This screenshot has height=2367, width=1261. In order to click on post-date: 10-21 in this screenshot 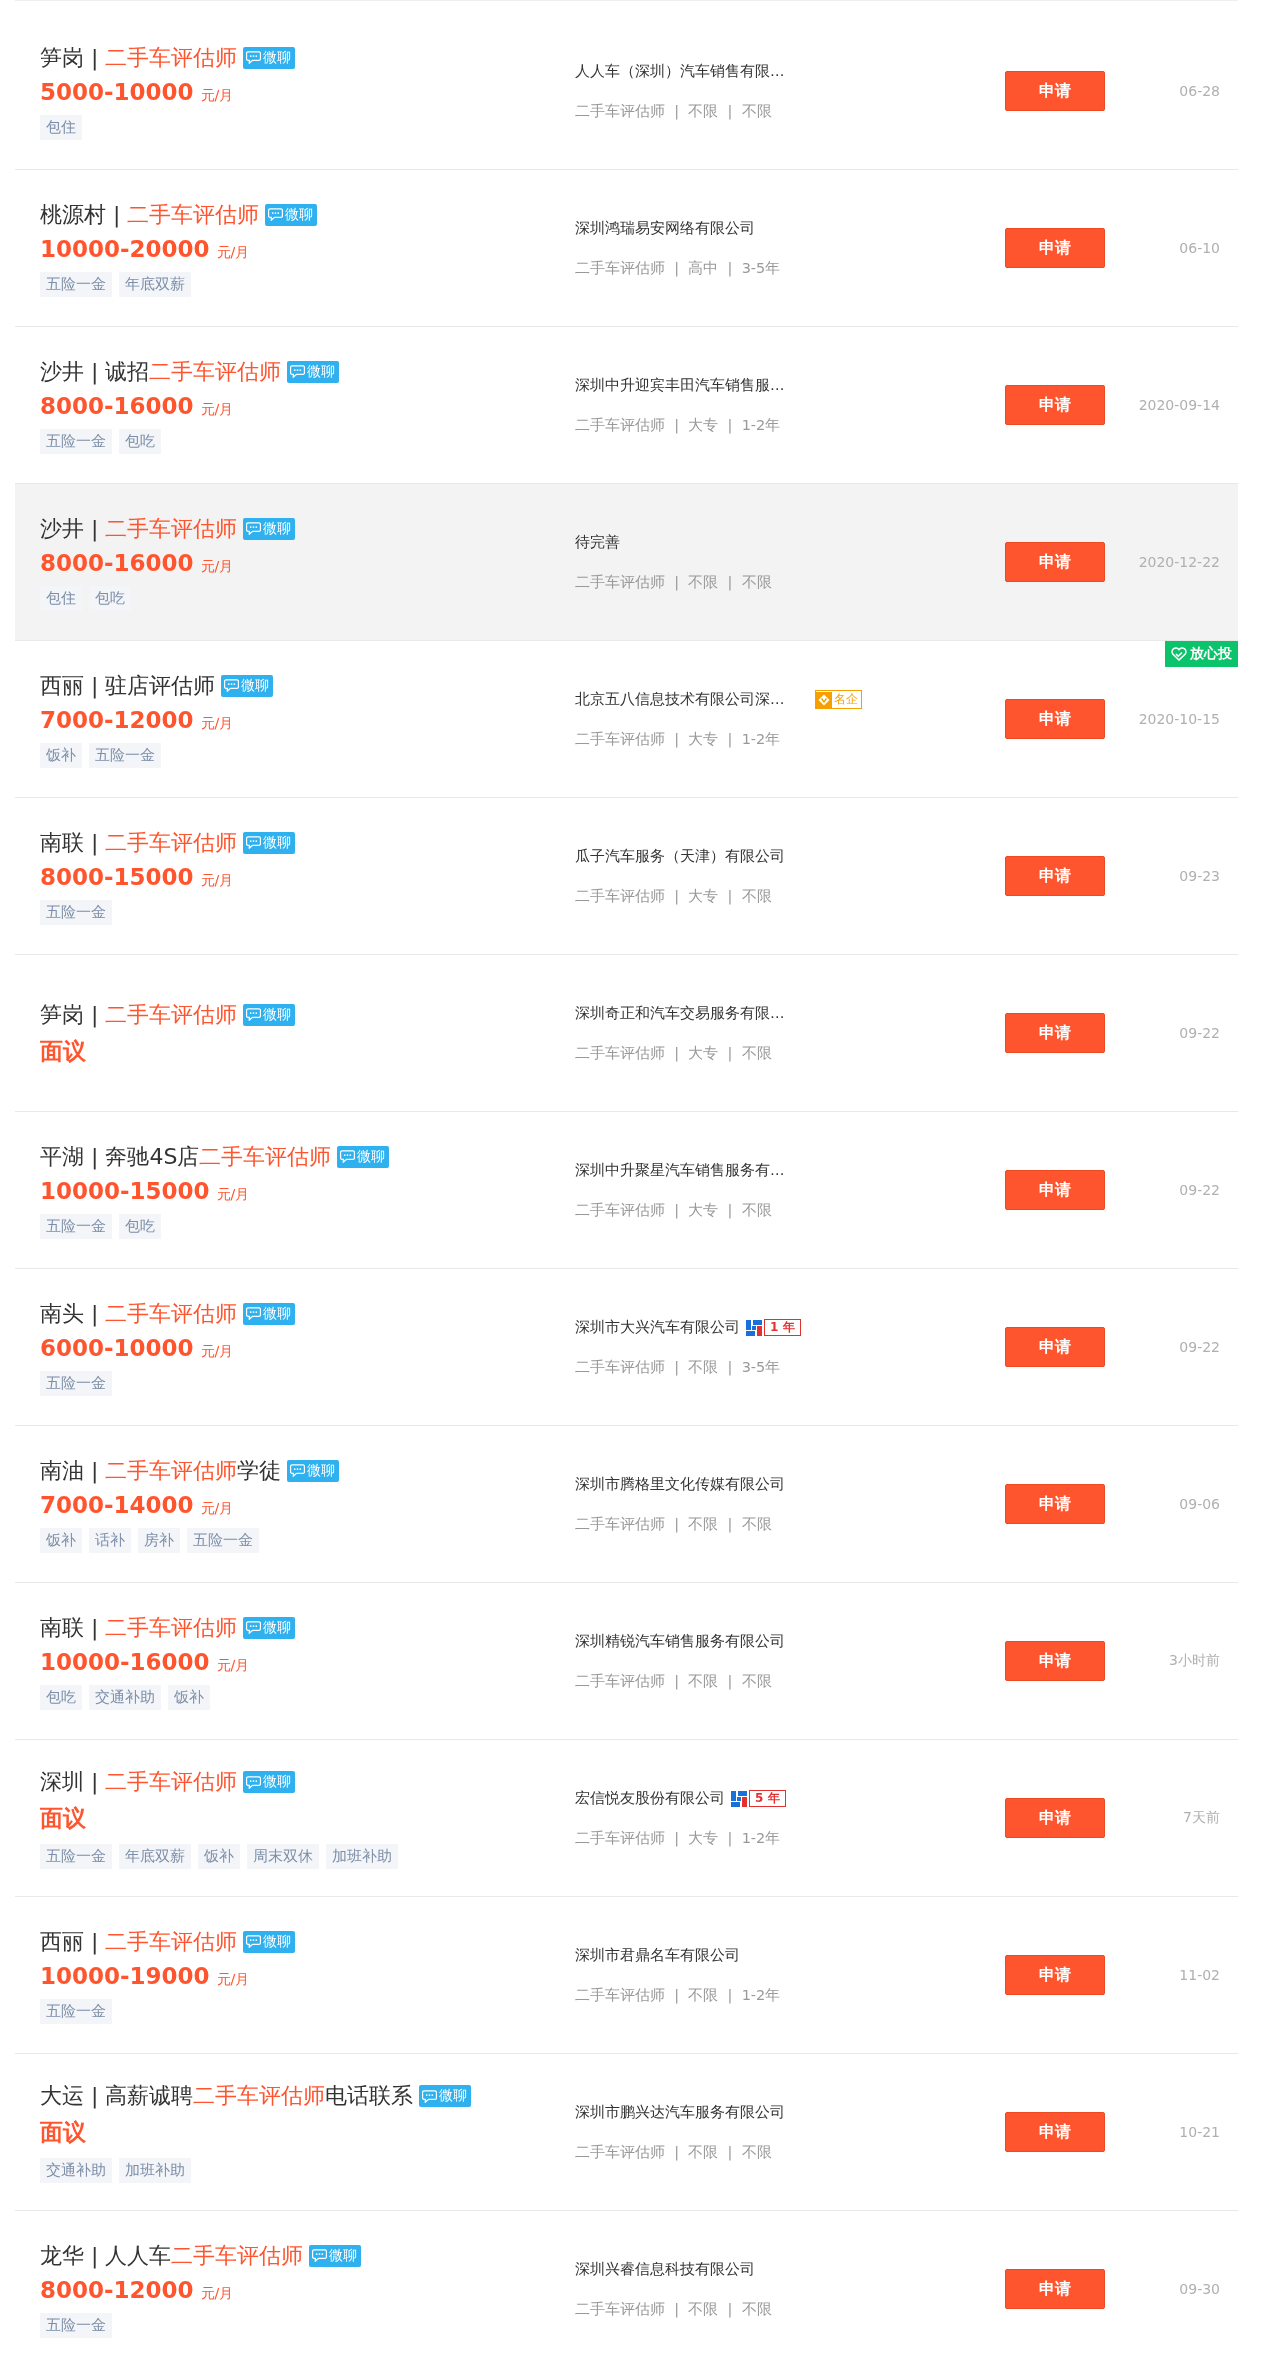, I will do `click(1199, 2132)`.